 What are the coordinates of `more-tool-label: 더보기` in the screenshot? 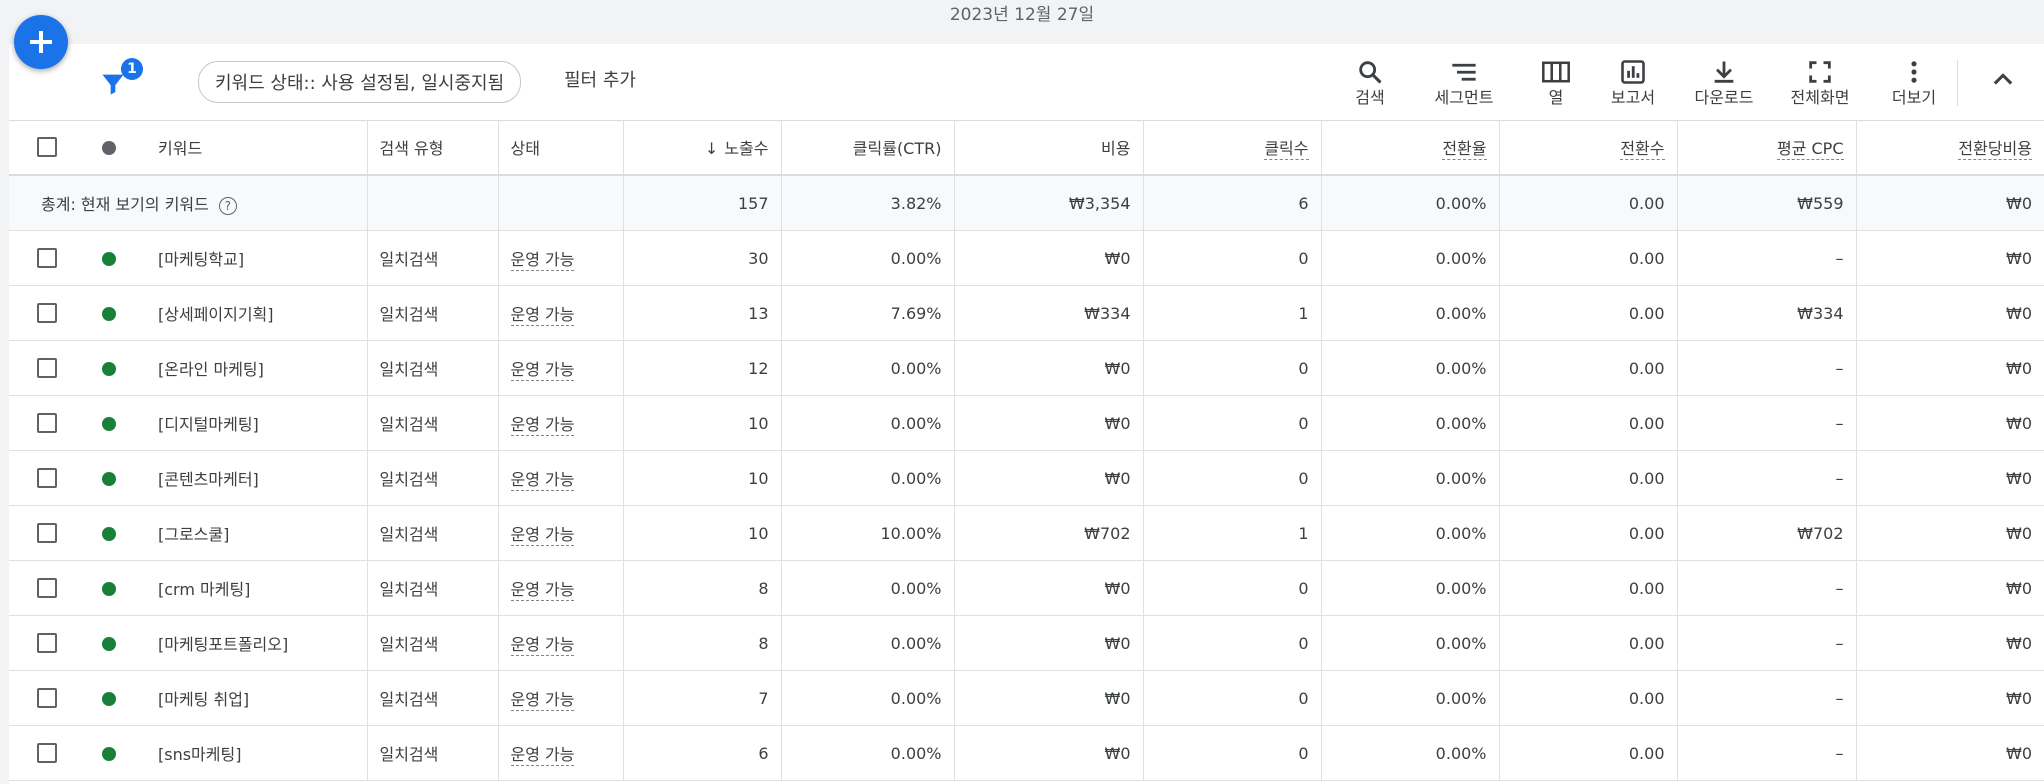 It's located at (1914, 97).